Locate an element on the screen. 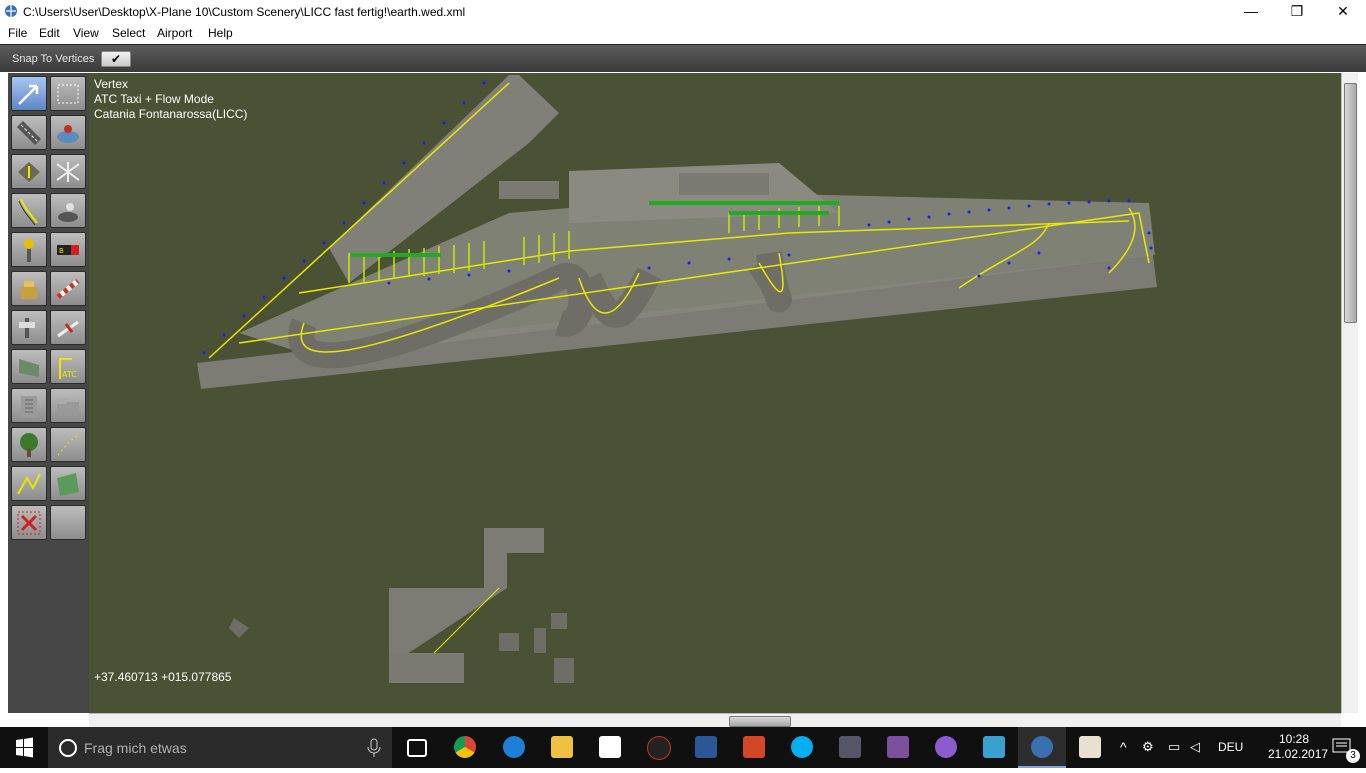 The width and height of the screenshot is (1366, 773). language-indicator: DEU is located at coordinates (1230, 747).